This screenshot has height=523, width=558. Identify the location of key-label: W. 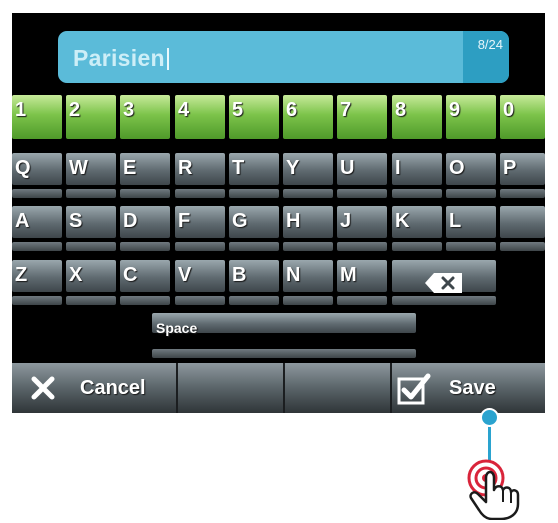
(78, 168).